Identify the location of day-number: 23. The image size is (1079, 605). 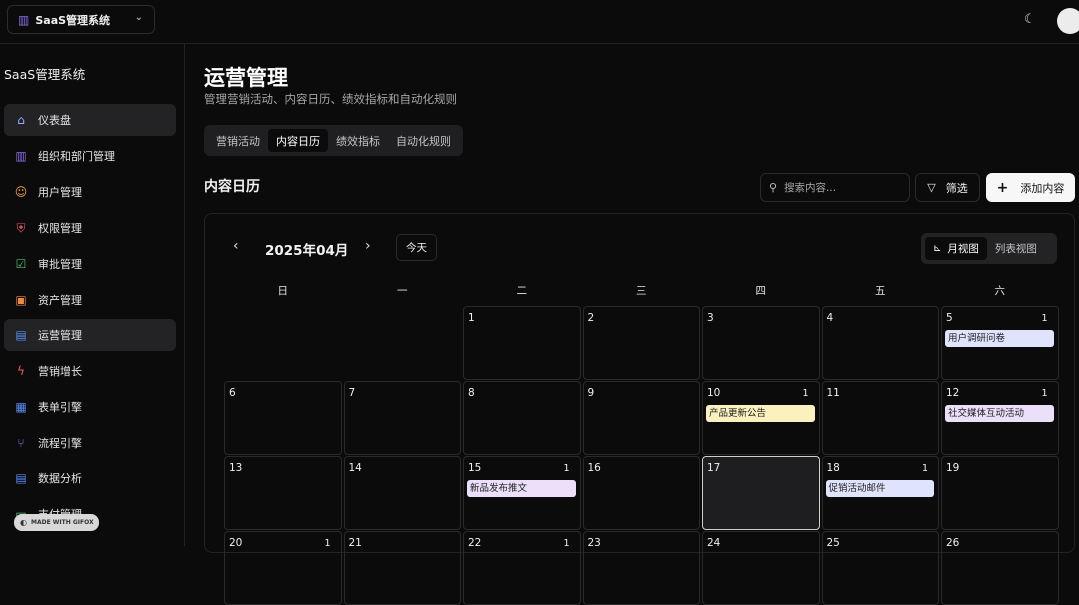
(594, 543).